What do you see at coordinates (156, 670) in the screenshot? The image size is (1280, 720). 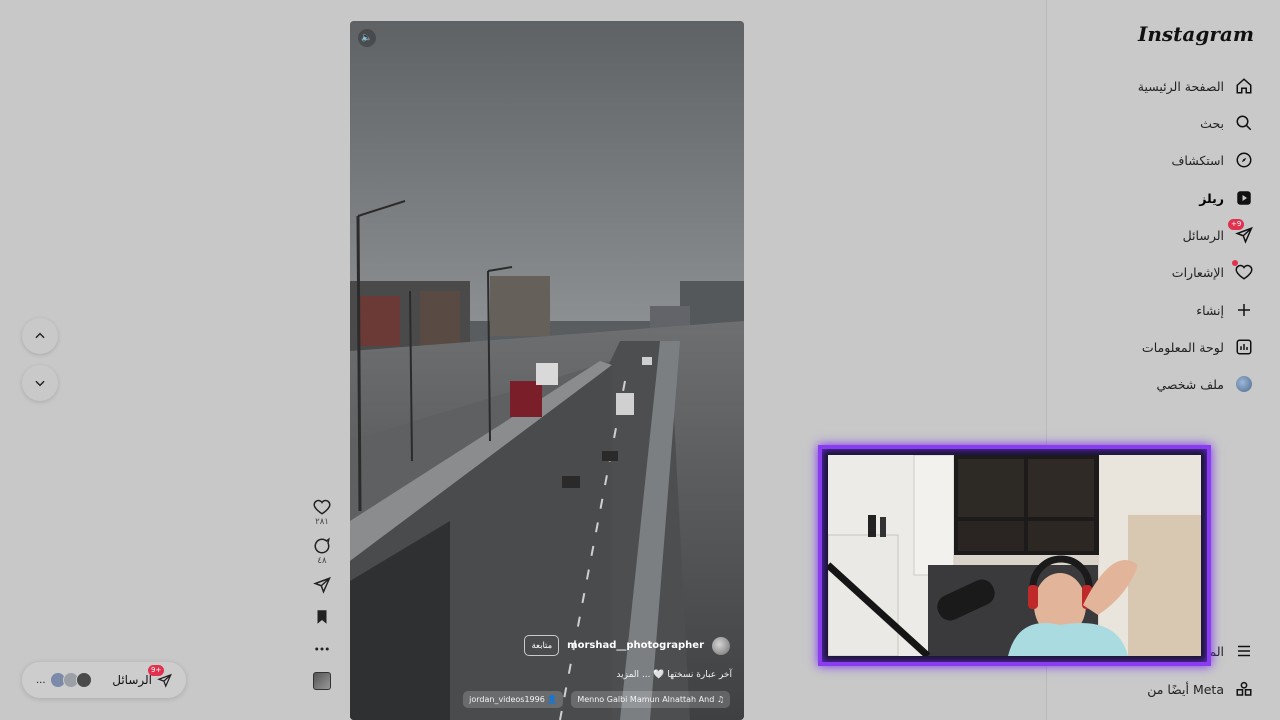 I see `messages-pill-badge: +9` at bounding box center [156, 670].